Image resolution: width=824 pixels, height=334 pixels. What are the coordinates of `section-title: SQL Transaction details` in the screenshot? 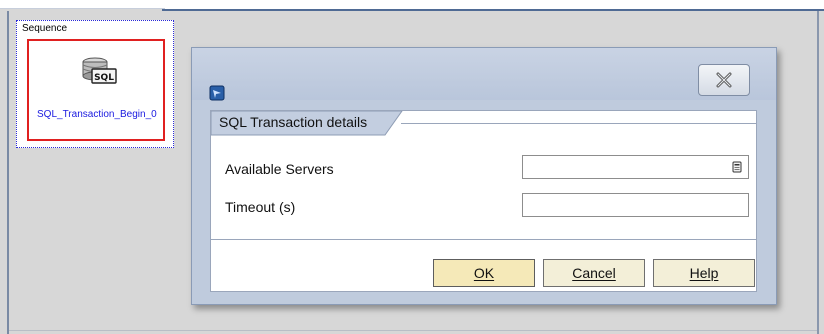 It's located at (293, 122).